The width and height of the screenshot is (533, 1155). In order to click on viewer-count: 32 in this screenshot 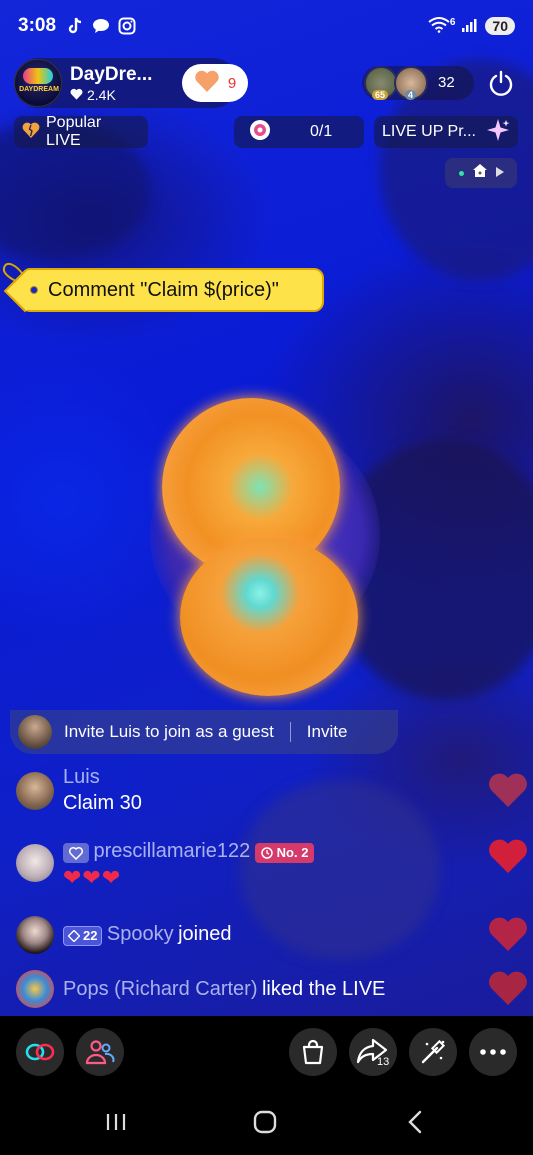, I will do `click(446, 82)`.